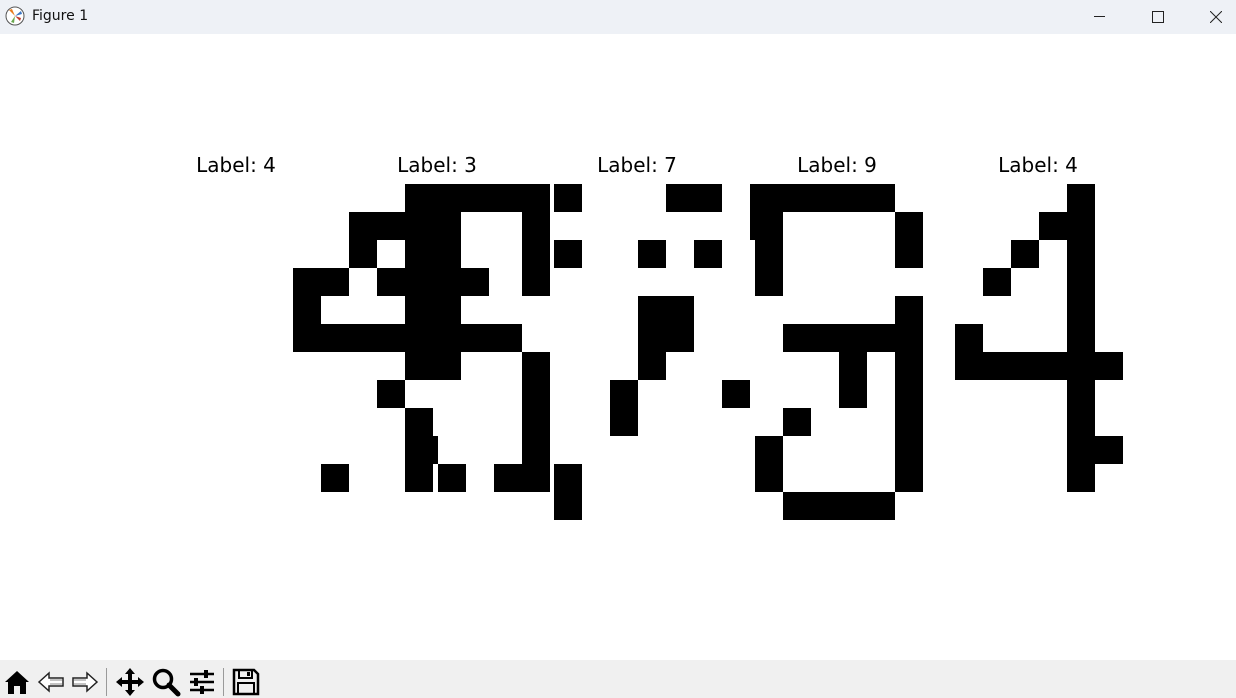  What do you see at coordinates (17, 682) in the screenshot?
I see `home-icon` at bounding box center [17, 682].